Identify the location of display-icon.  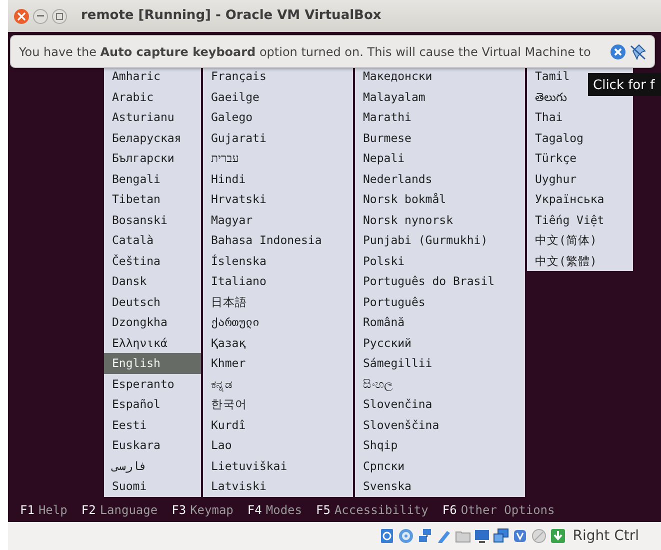
(482, 536).